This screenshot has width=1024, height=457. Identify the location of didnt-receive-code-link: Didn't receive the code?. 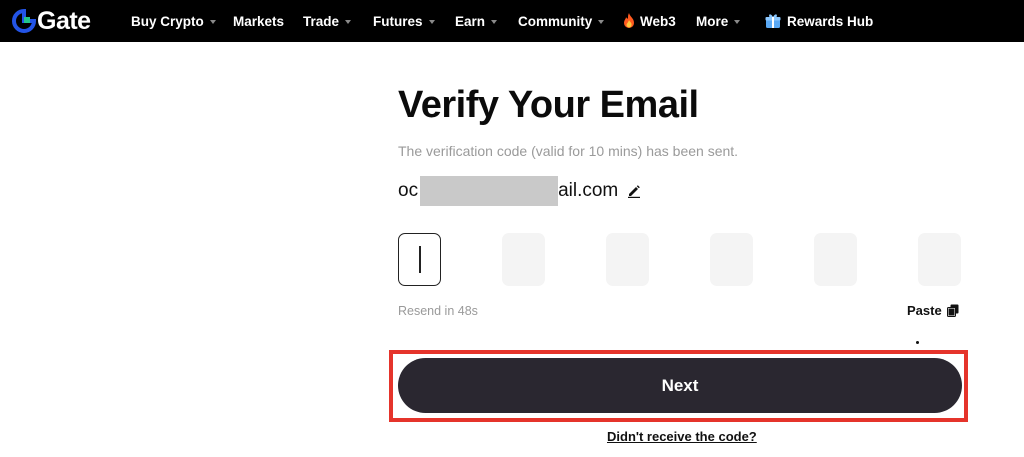
(682, 436).